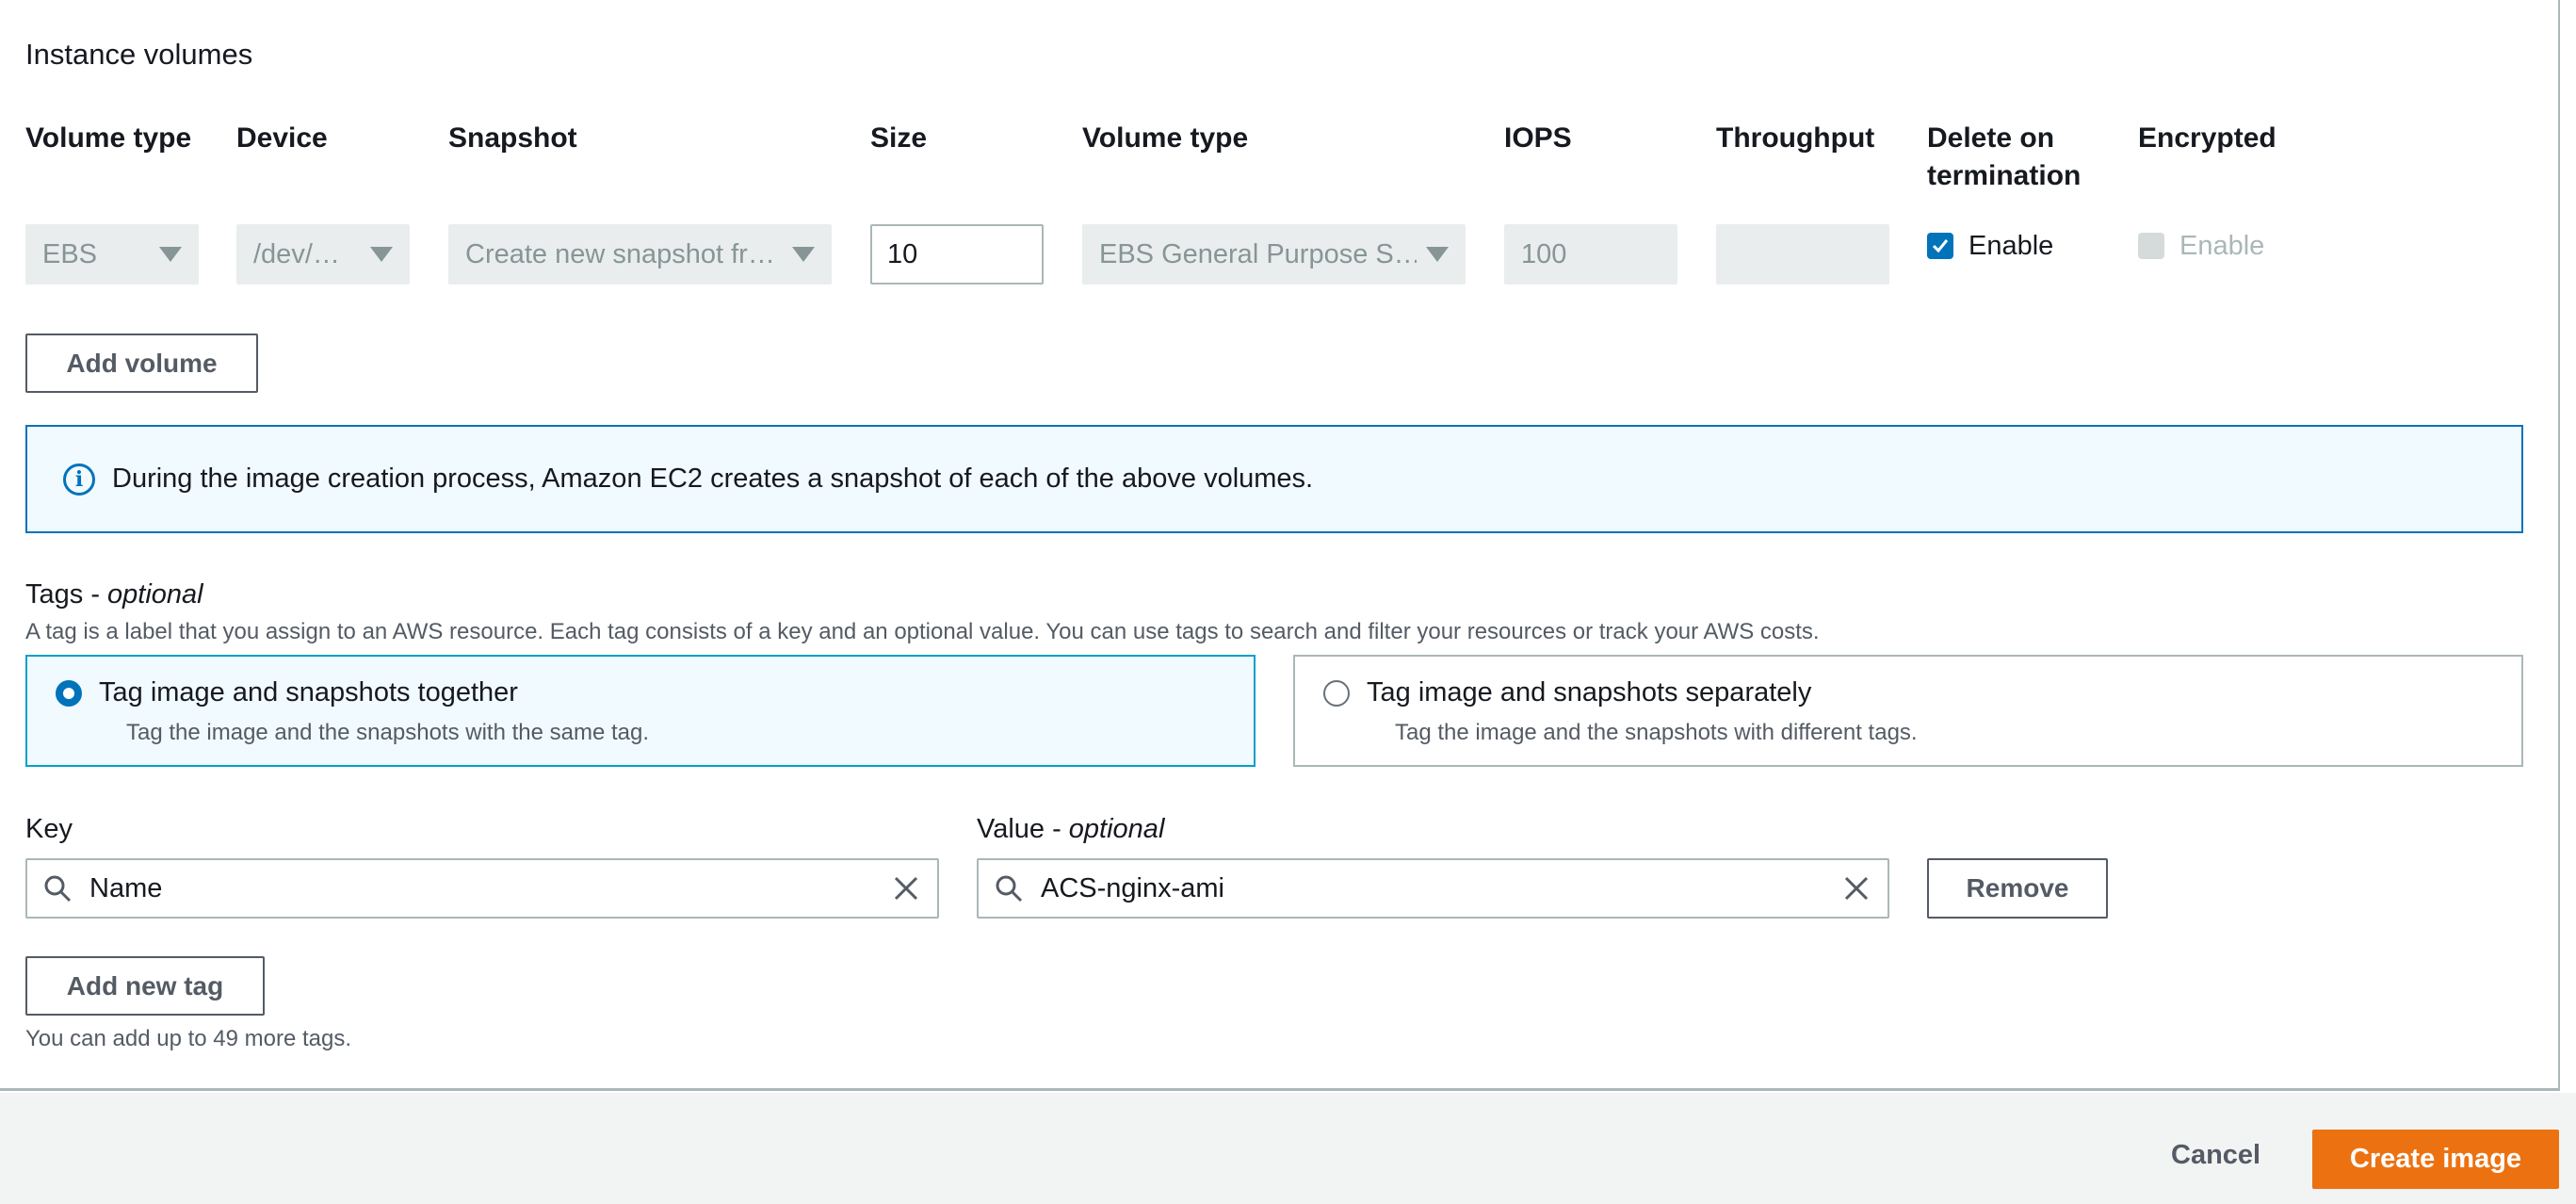 The height and width of the screenshot is (1204, 2576). I want to click on col-size: Size, so click(899, 138).